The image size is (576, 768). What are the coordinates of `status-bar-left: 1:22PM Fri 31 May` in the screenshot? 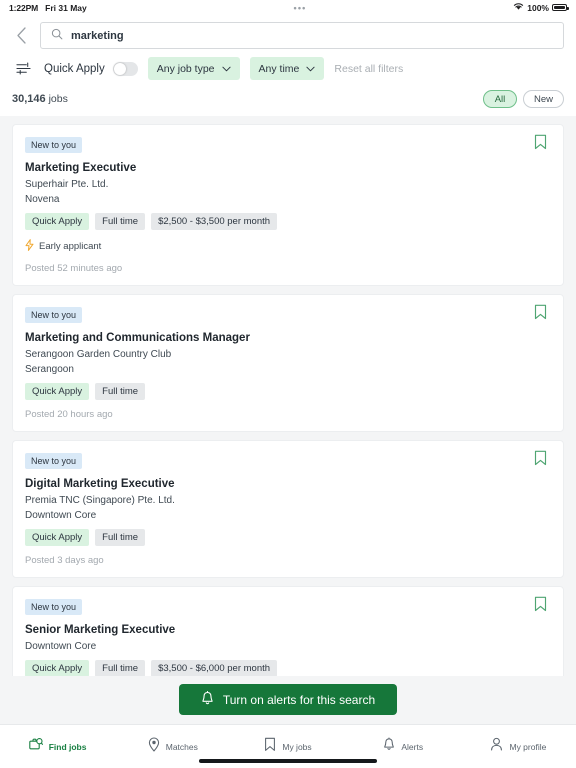 It's located at (48, 8).